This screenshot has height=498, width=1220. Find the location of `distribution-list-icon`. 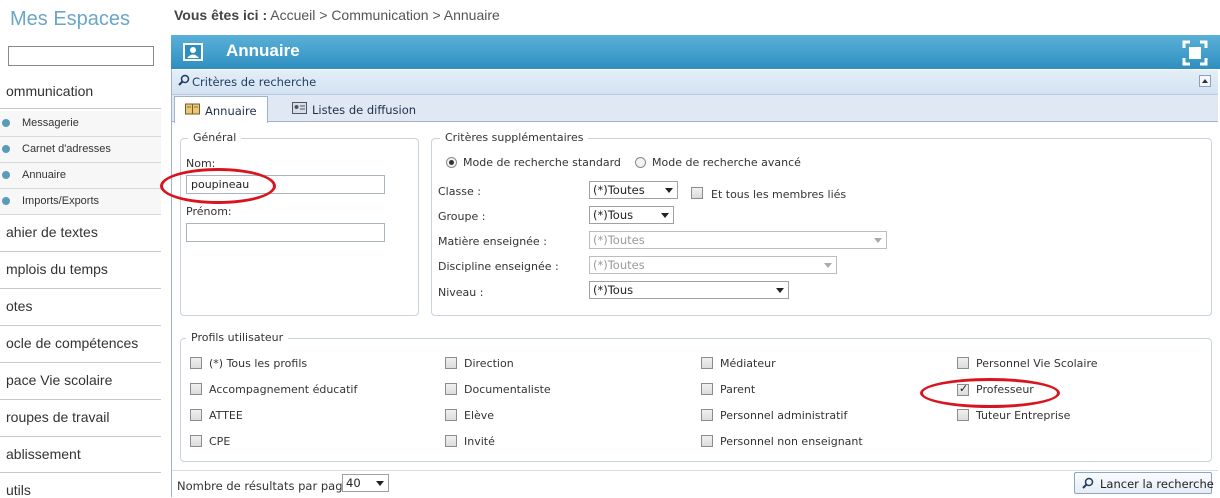

distribution-list-icon is located at coordinates (299, 108).